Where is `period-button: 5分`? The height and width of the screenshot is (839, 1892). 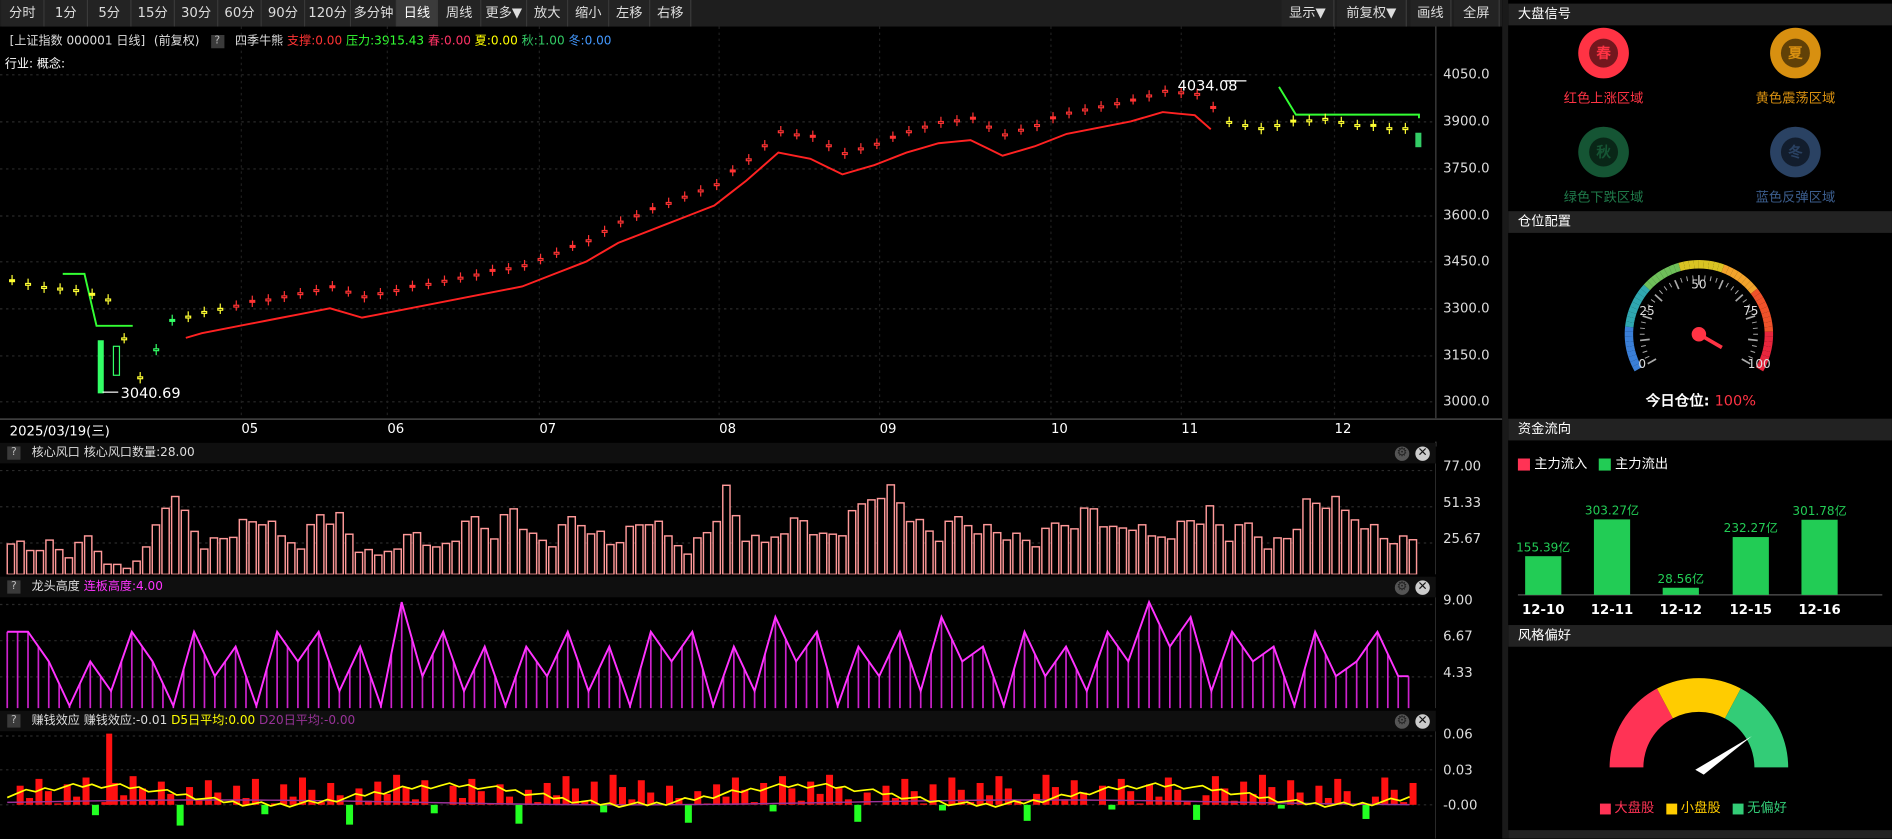
period-button: 5分 is located at coordinates (110, 13).